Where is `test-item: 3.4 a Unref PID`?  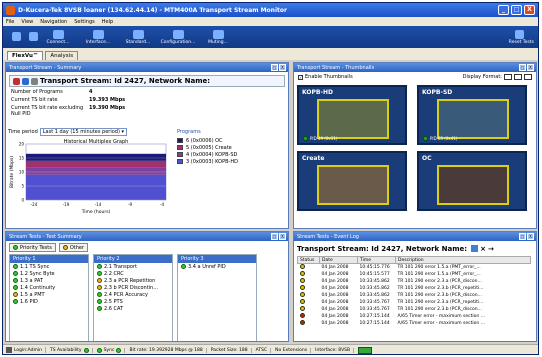
test-item: 3.4 a Unref PID is located at coordinates (217, 266).